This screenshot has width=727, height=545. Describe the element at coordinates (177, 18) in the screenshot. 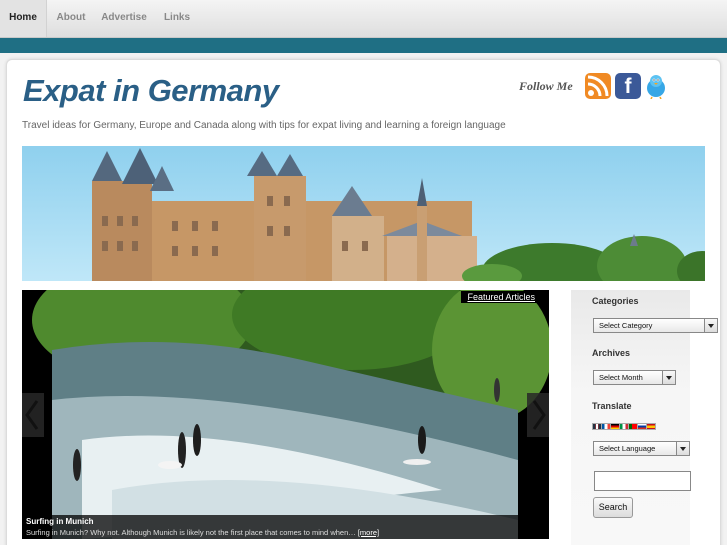

I see `nav-links: Links` at that location.